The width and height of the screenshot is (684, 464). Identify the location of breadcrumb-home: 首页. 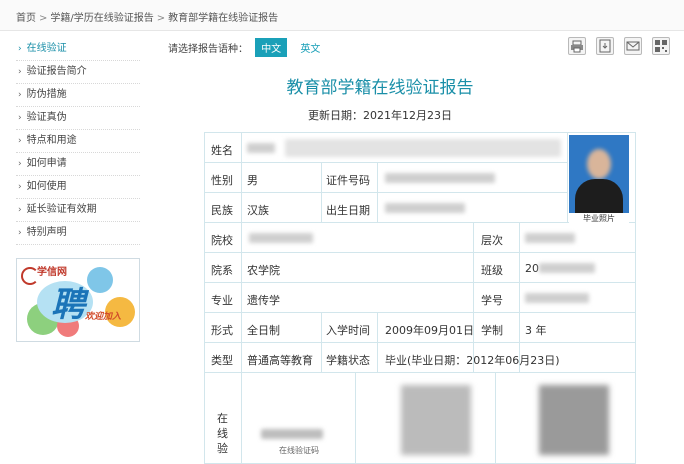
(26, 18).